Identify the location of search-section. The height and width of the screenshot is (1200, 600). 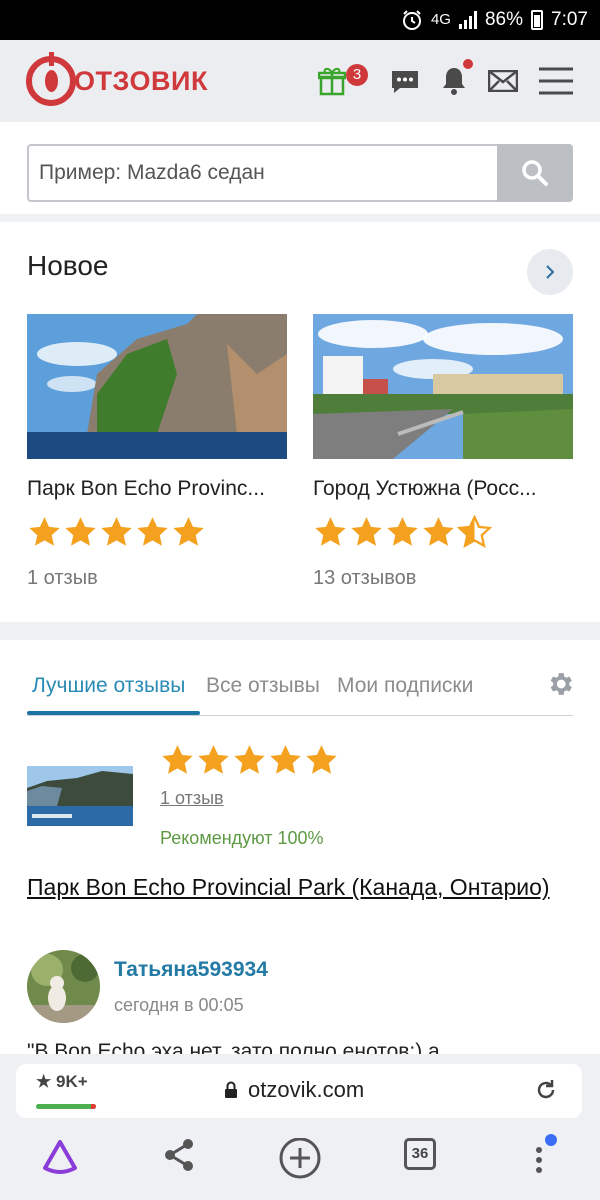
(300, 168).